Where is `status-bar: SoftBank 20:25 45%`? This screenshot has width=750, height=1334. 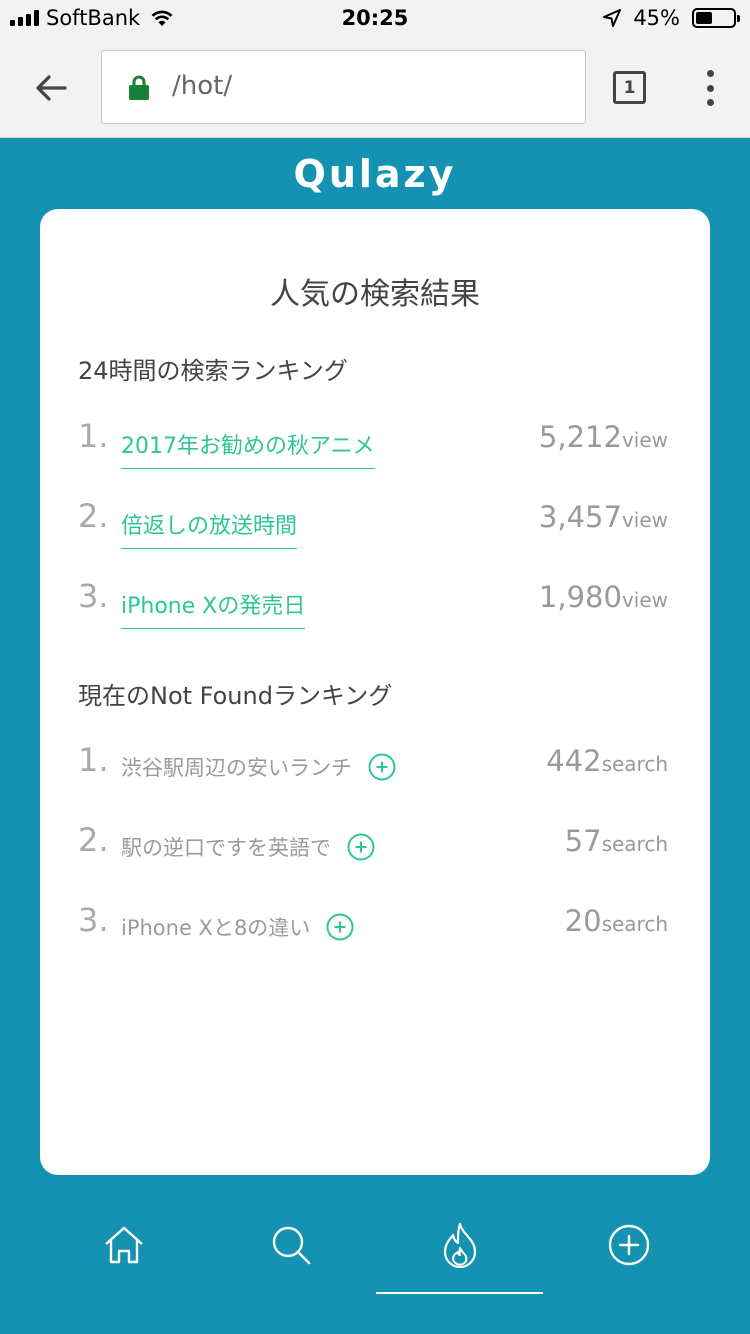
status-bar: SoftBank 20:25 45% is located at coordinates (375, 20).